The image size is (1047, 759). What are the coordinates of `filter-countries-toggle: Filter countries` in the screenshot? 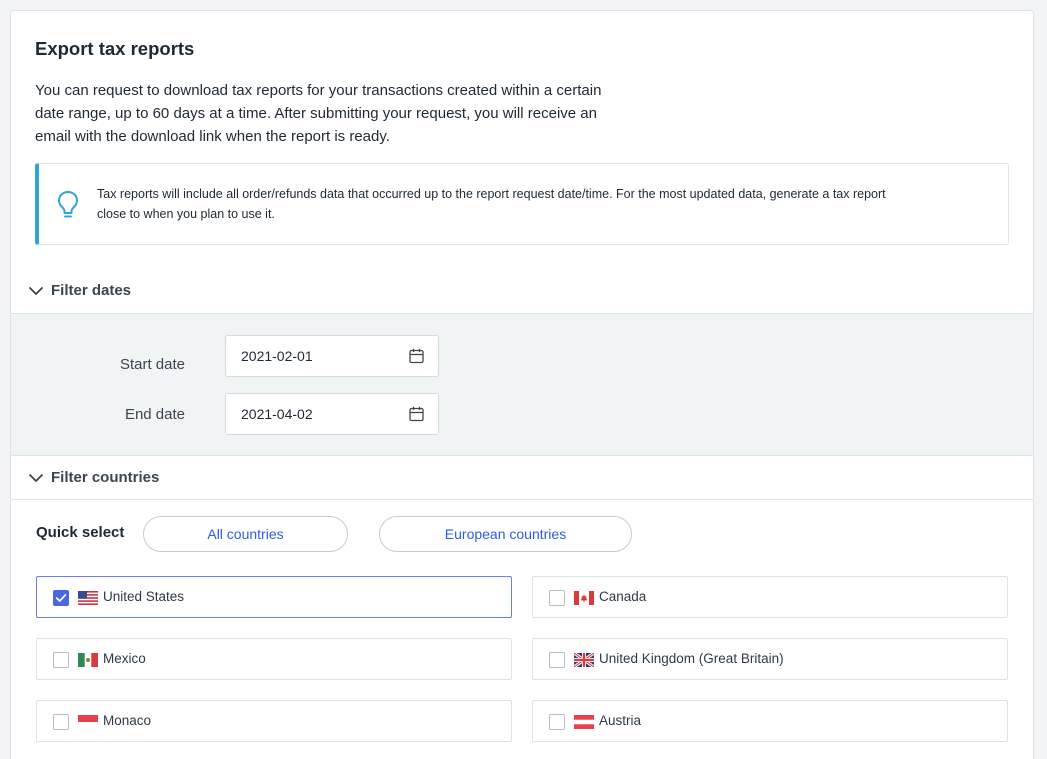 It's located at (522, 477).